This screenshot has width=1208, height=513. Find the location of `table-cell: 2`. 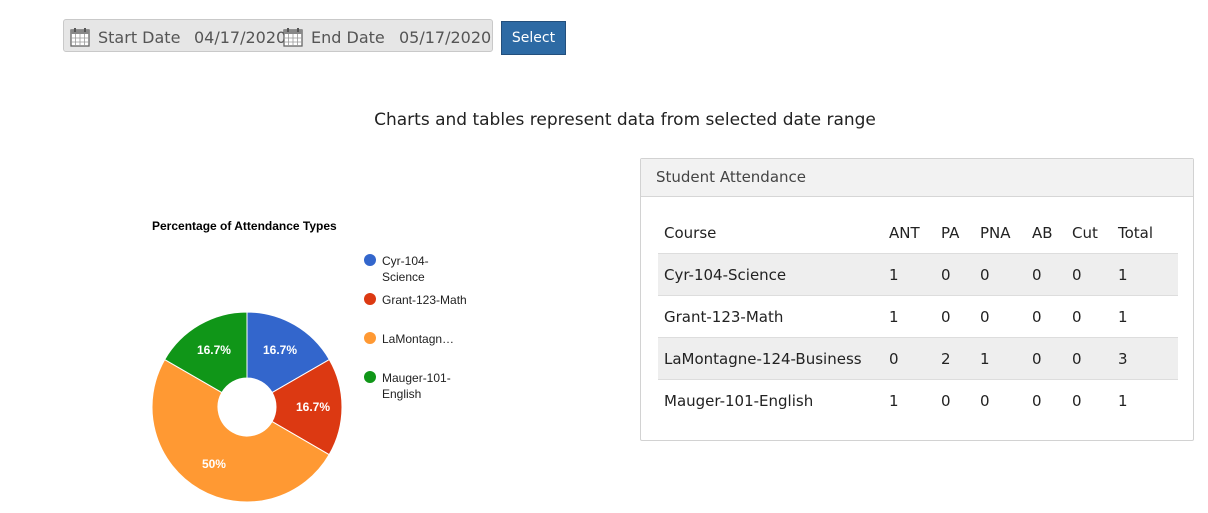

table-cell: 2 is located at coordinates (959, 358).